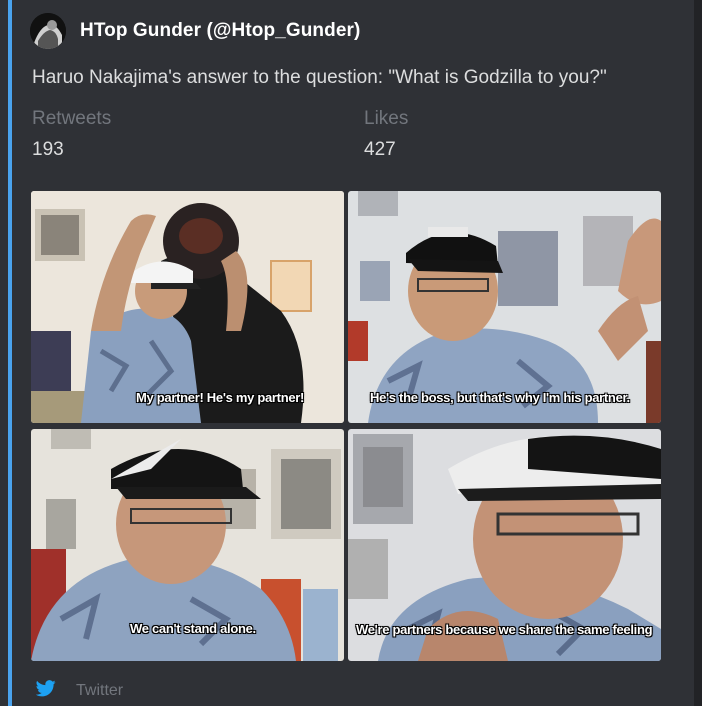 This screenshot has width=702, height=706. Describe the element at coordinates (48, 31) in the screenshot. I see `author-avatar` at that location.